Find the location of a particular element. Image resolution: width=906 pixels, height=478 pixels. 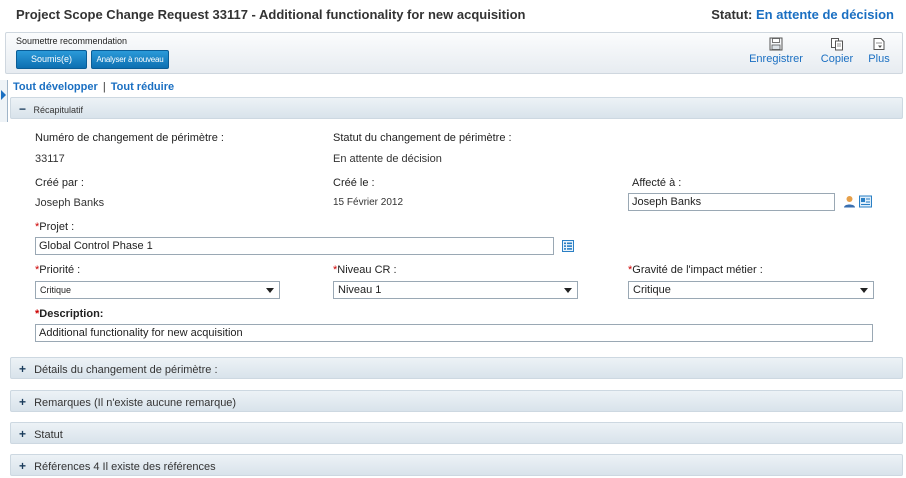

created-on-label: Créé le : is located at coordinates (354, 183).